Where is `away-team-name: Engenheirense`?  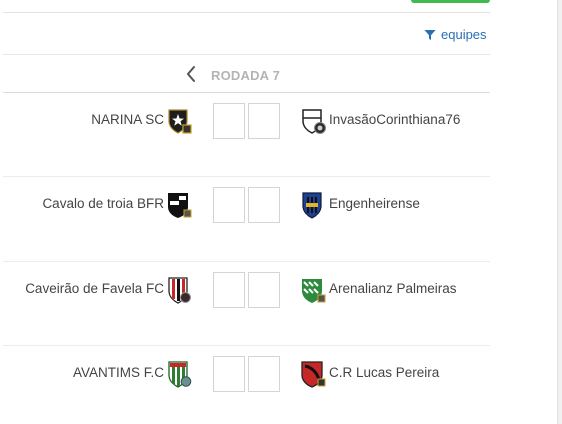
away-team-name: Engenheirense is located at coordinates (374, 203).